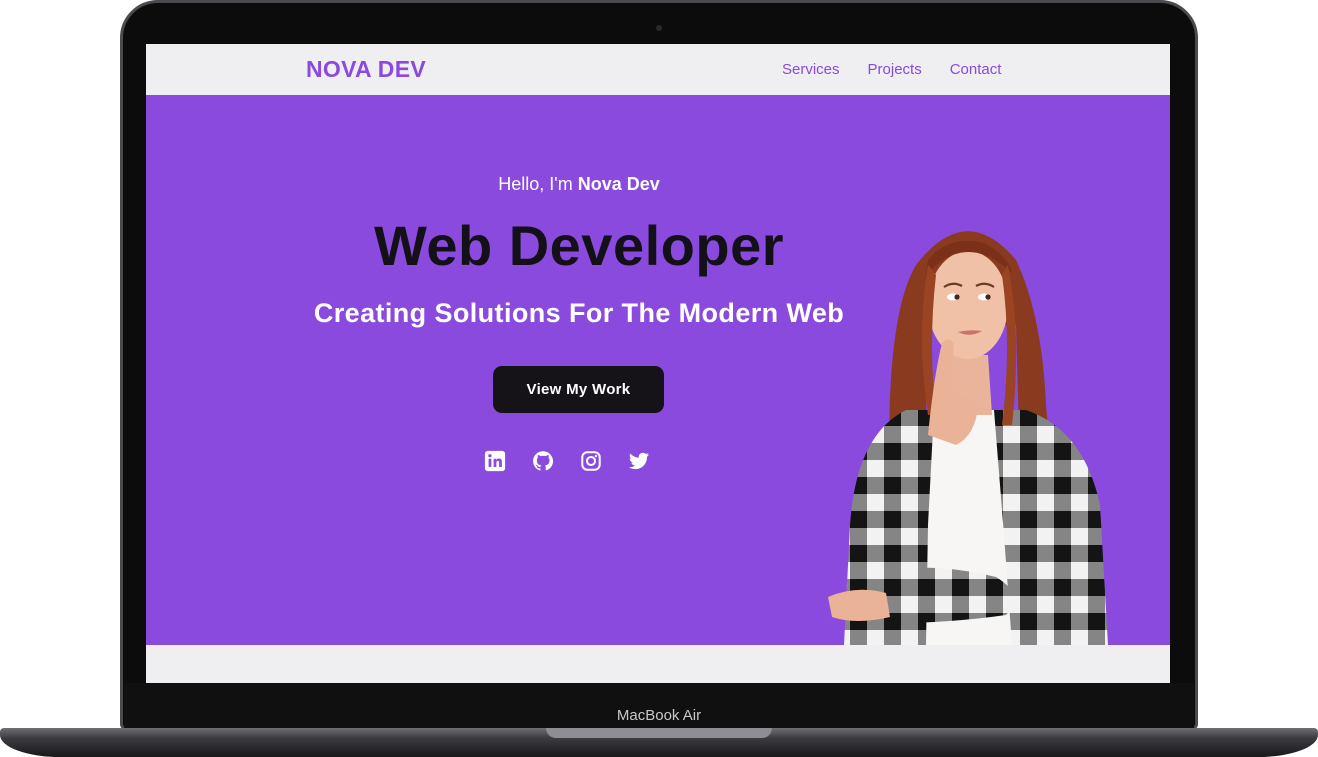 The height and width of the screenshot is (757, 1318). Describe the element at coordinates (567, 461) in the screenshot. I see `social-links` at that location.